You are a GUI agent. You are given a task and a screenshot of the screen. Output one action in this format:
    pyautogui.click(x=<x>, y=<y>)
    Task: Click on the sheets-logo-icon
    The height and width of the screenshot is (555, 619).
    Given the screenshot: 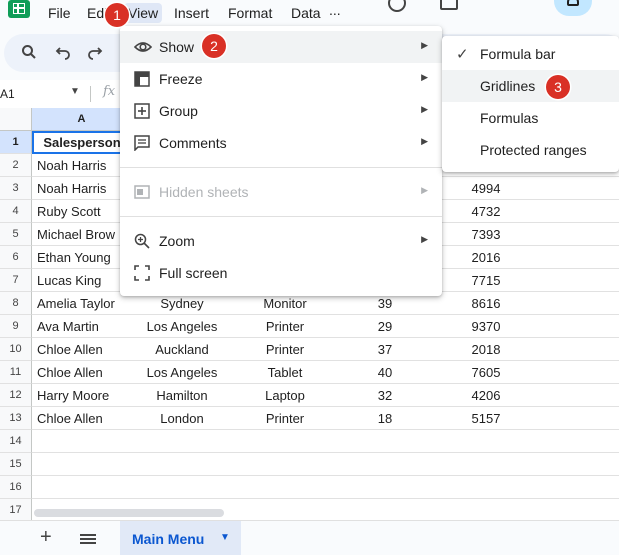 What is the action you would take?
    pyautogui.click(x=19, y=9)
    